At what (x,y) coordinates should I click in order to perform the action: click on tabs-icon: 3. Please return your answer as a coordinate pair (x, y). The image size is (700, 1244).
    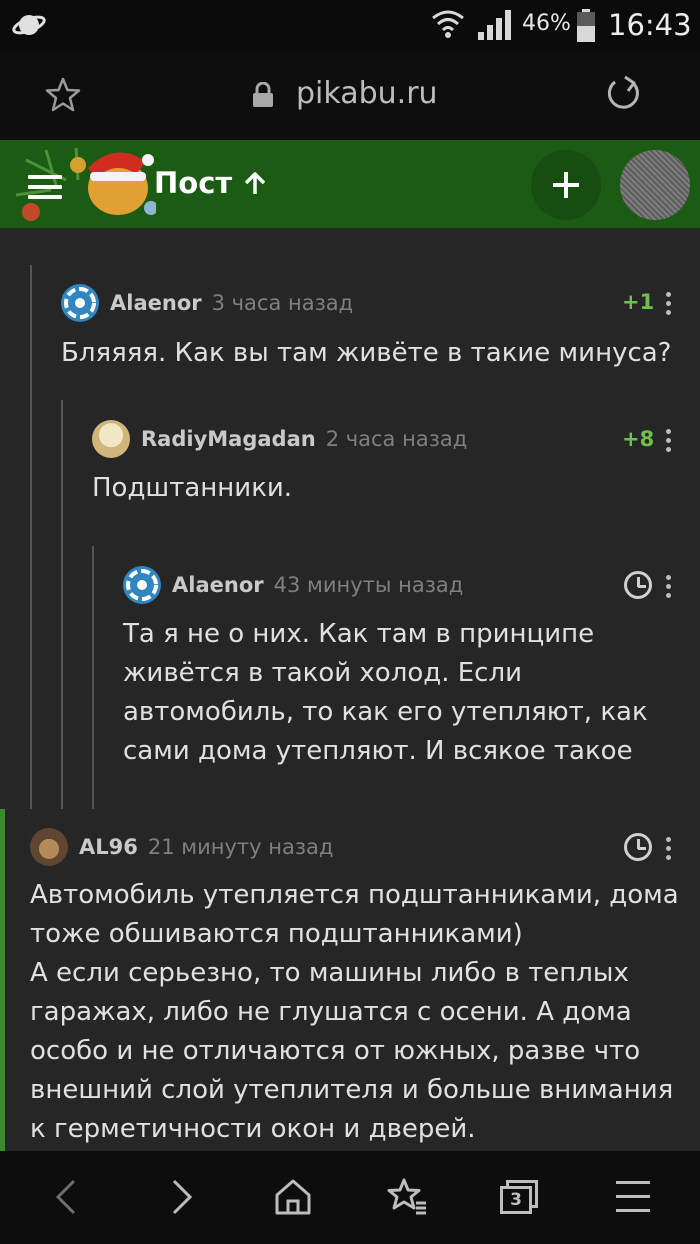
    Looking at the image, I should click on (519, 1198).